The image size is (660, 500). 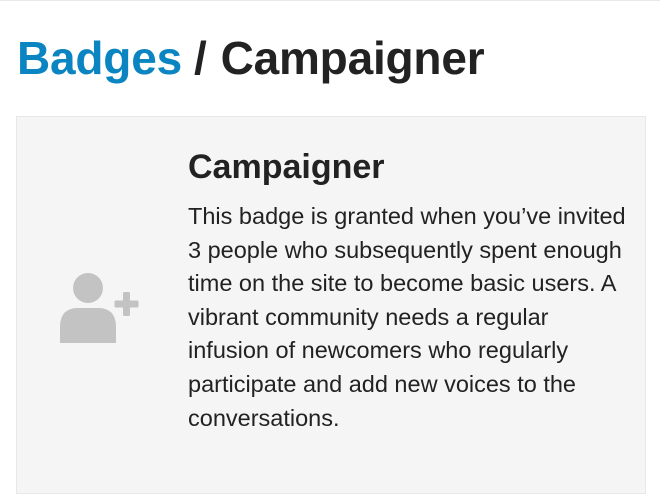 I want to click on breadcrumb: Badges / Campaigner, so click(x=251, y=58).